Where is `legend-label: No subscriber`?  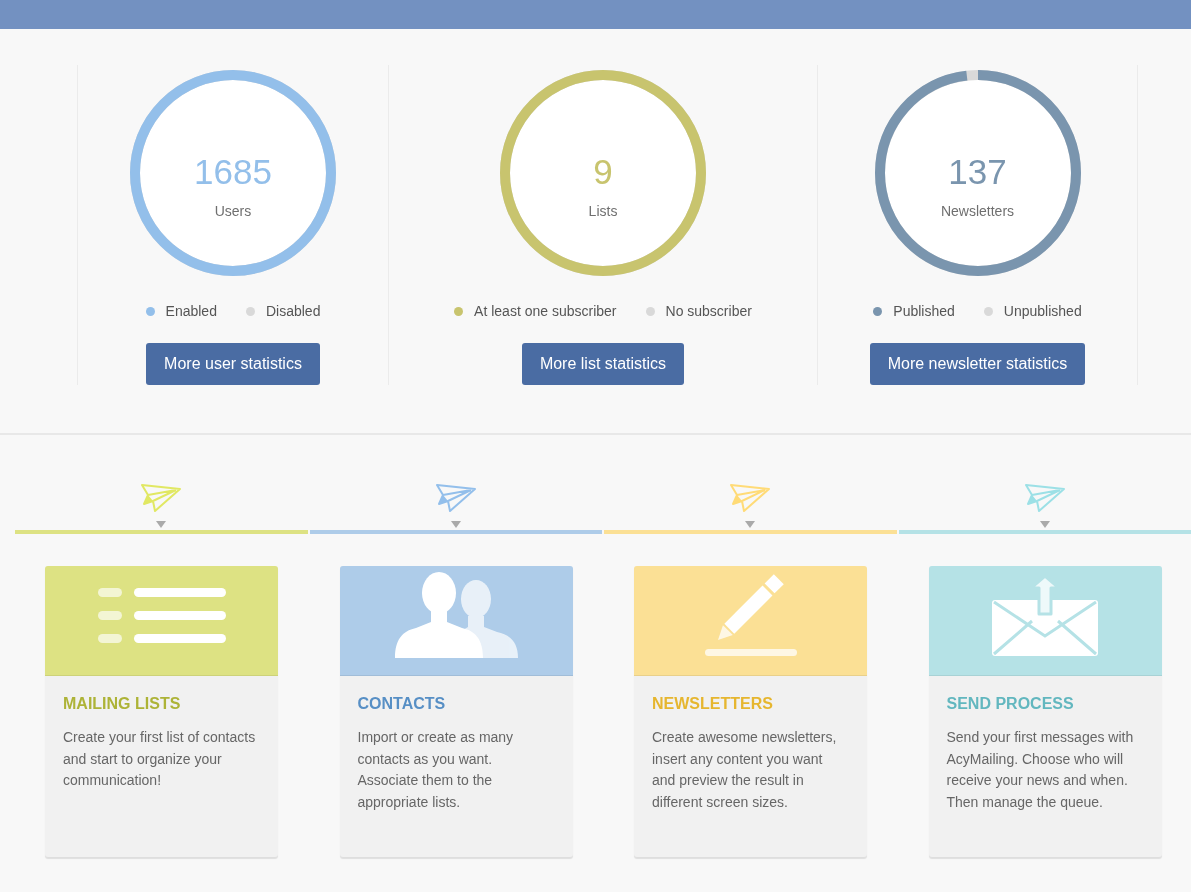 legend-label: No subscriber is located at coordinates (708, 311).